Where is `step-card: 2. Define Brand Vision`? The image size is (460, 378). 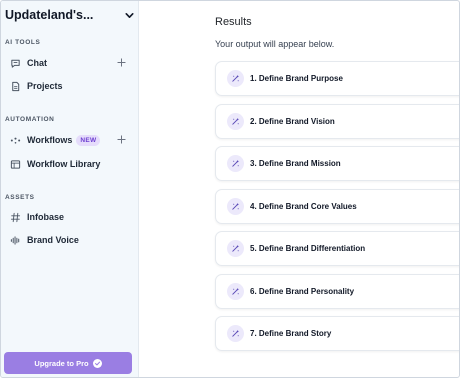
step-card: 2. Define Brand Vision is located at coordinates (337, 121).